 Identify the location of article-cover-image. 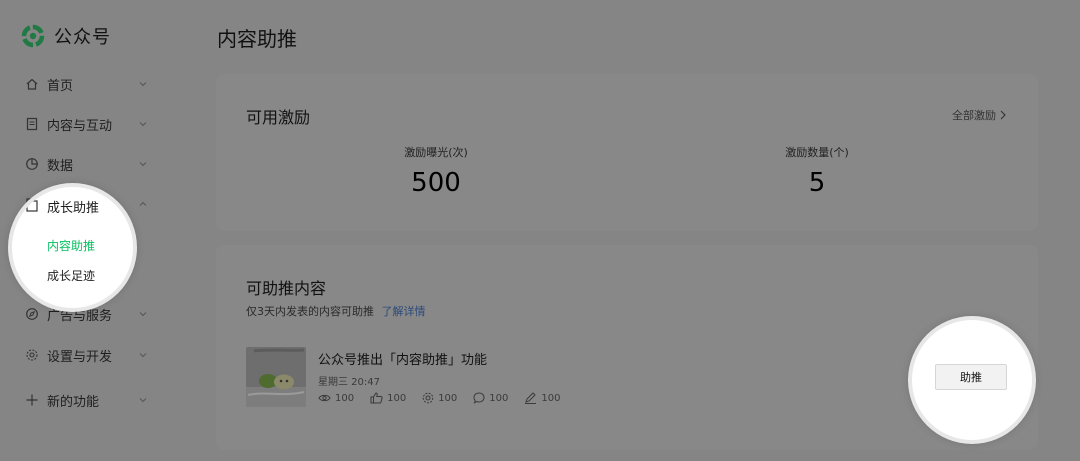
(276, 377).